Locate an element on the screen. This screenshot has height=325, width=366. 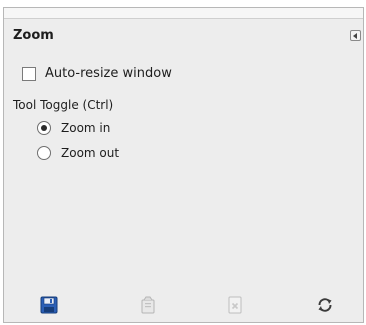
save-options-button is located at coordinates (49, 305).